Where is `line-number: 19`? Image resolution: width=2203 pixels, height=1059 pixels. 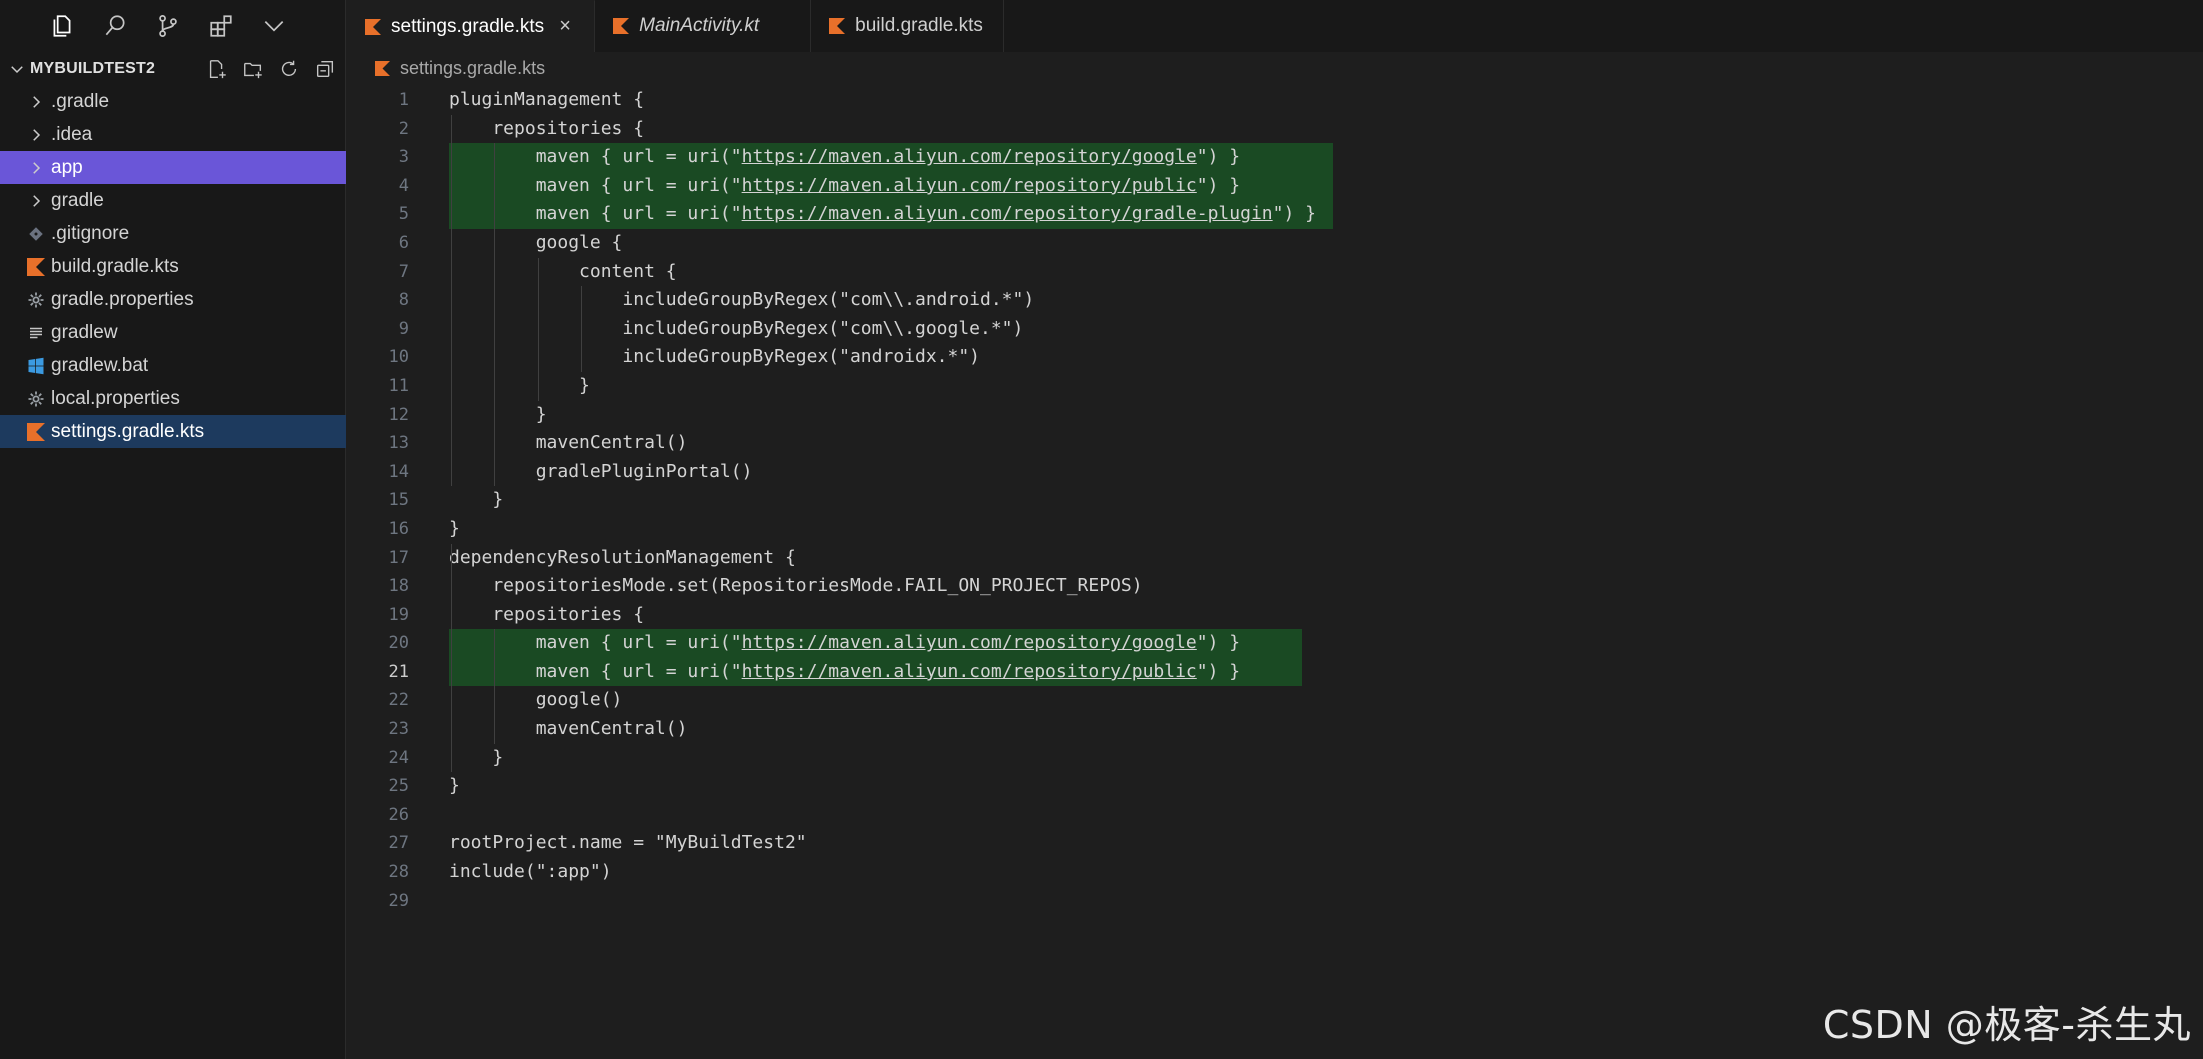 line-number: 19 is located at coordinates (398, 614).